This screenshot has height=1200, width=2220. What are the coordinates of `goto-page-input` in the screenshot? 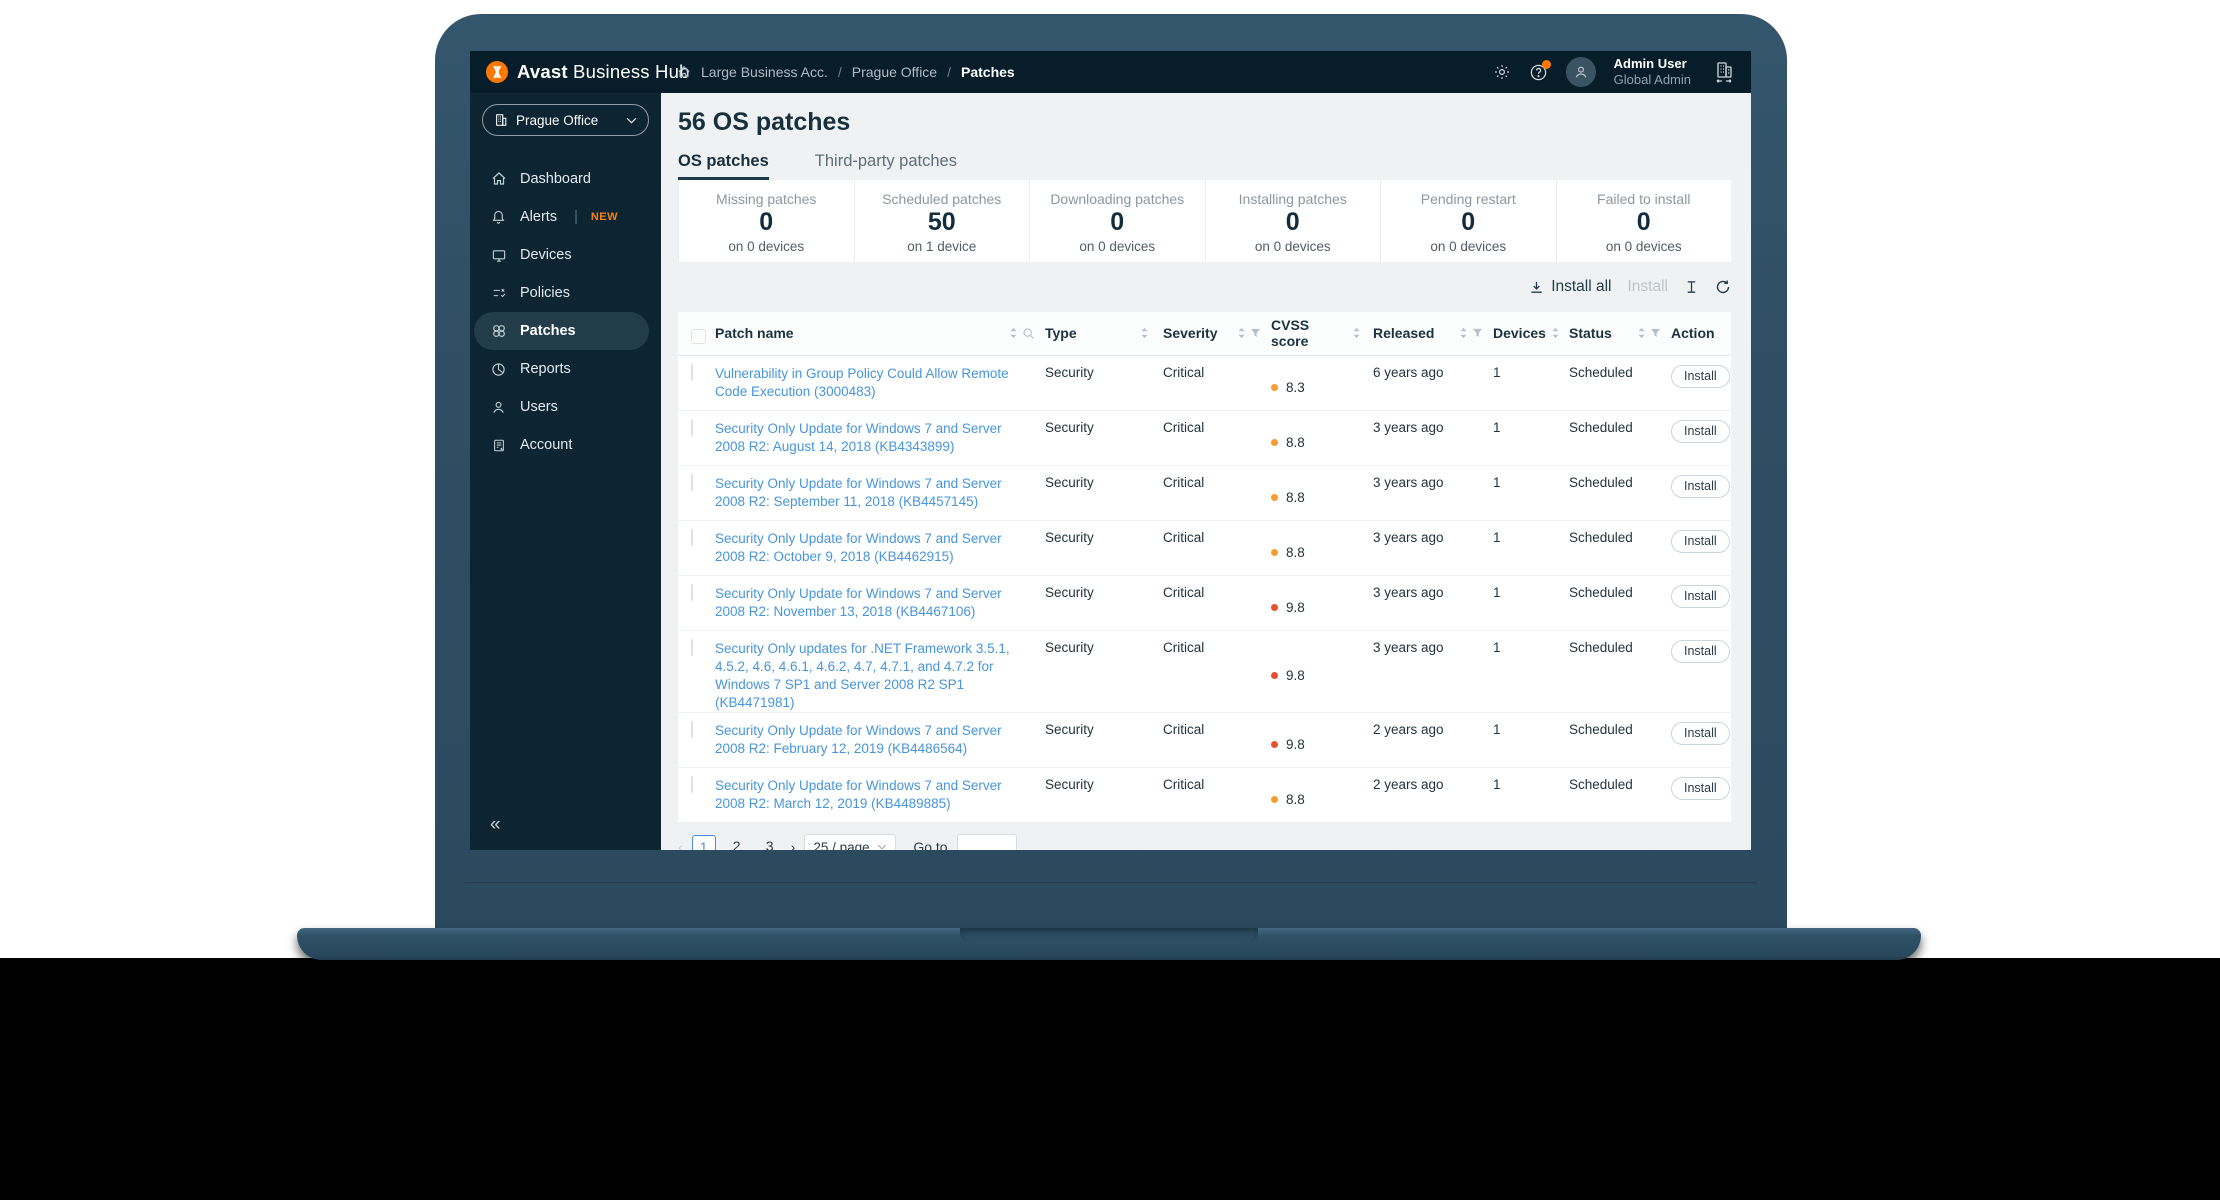 It's located at (986, 841).